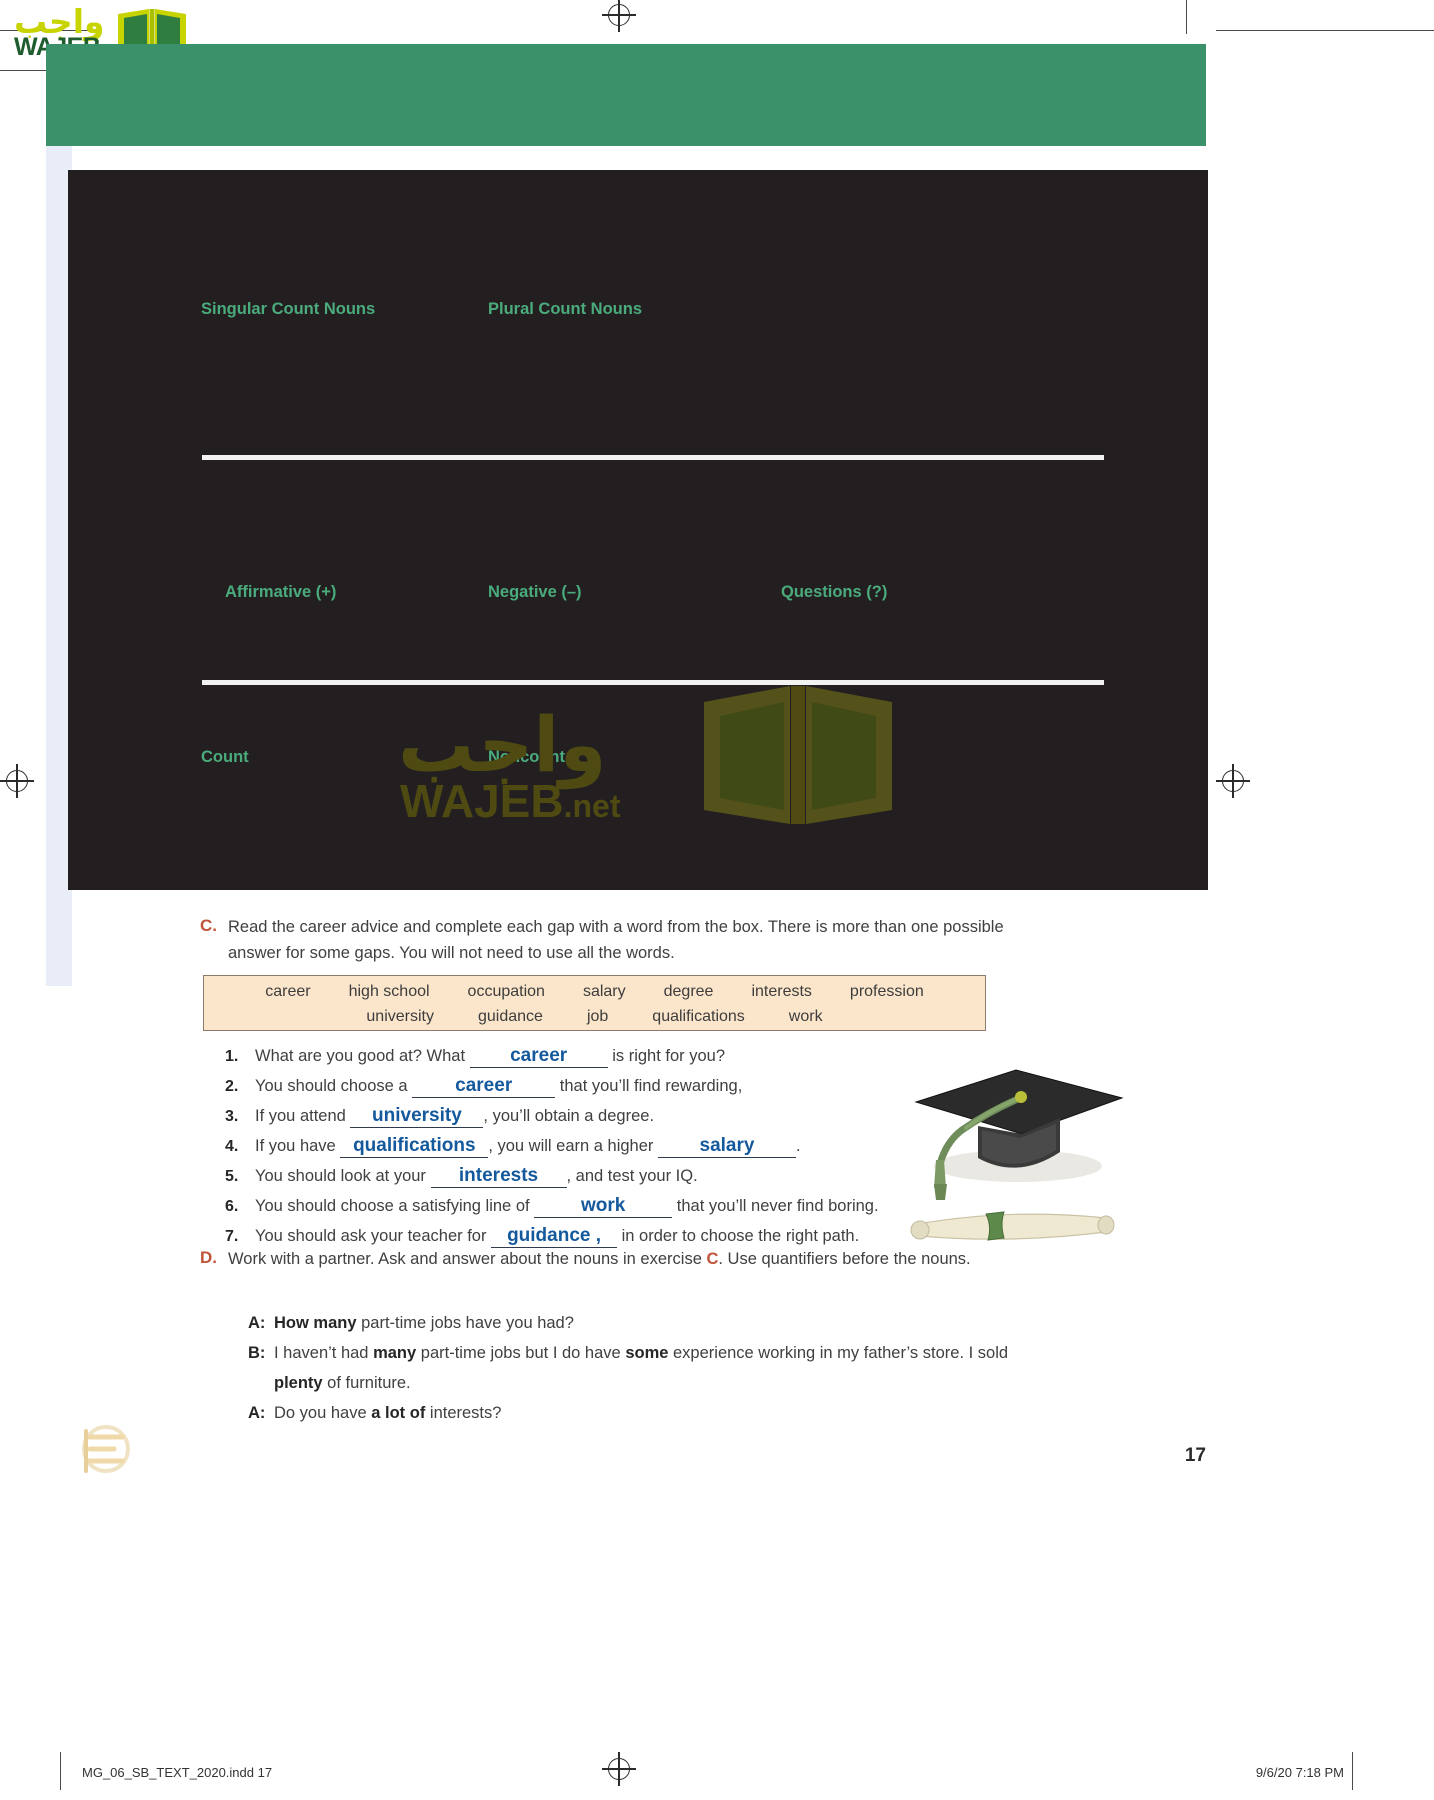 Image resolution: width=1434 pixels, height=1800 pixels. I want to click on answer-blank: university, so click(417, 1116).